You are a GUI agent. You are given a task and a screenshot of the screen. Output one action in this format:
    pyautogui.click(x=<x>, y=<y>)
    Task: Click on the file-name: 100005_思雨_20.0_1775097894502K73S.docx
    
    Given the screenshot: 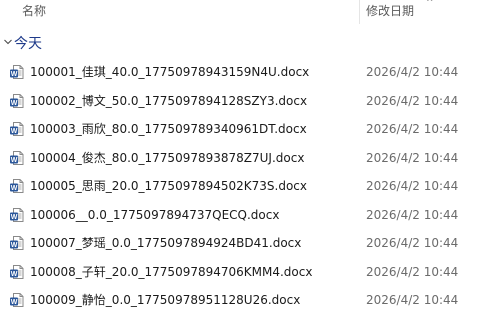 What is the action you would take?
    pyautogui.click(x=169, y=186)
    